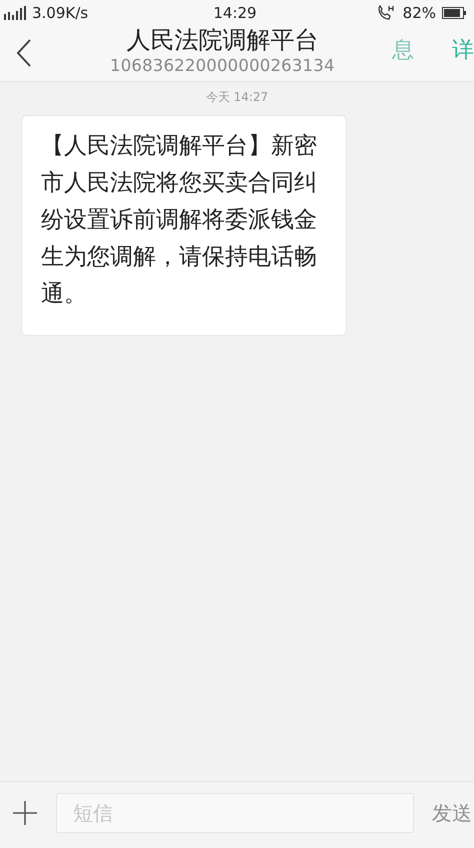 This screenshot has width=474, height=848. Describe the element at coordinates (419, 13) in the screenshot. I see `battery-percent: 82%` at that location.